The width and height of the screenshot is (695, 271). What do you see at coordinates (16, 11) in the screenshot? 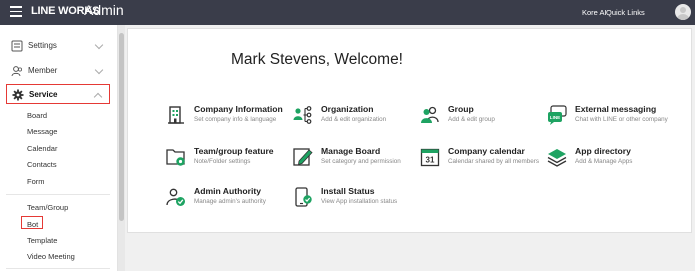
I see `menu-icon` at bounding box center [16, 11].